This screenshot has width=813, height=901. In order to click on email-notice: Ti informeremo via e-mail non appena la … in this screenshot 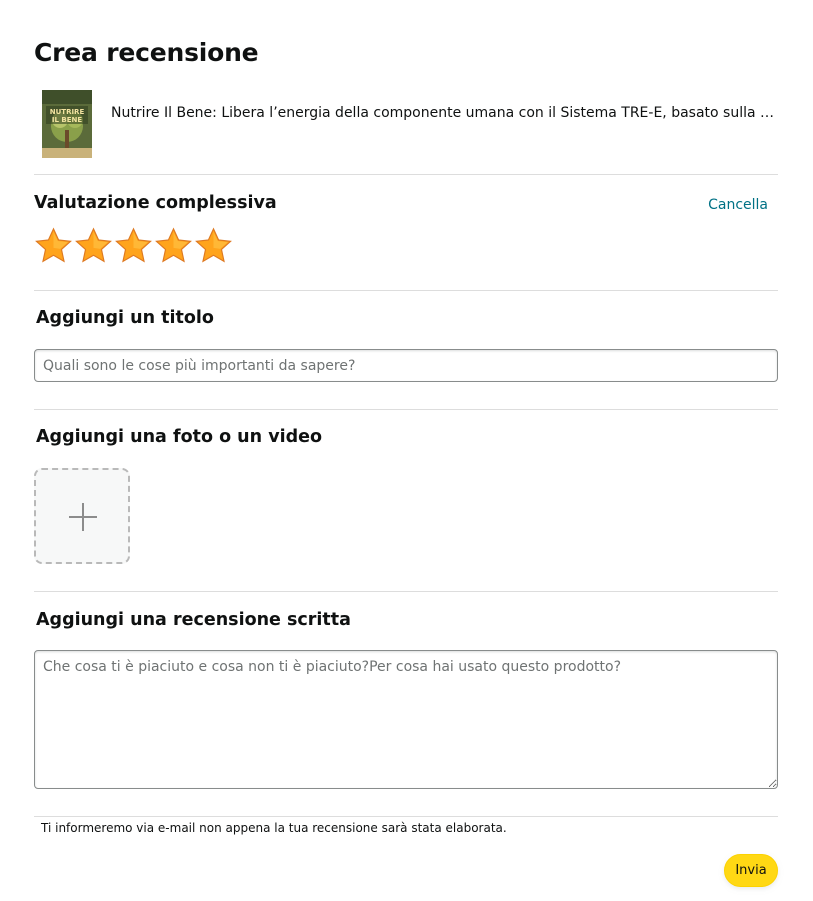, I will do `click(274, 828)`.